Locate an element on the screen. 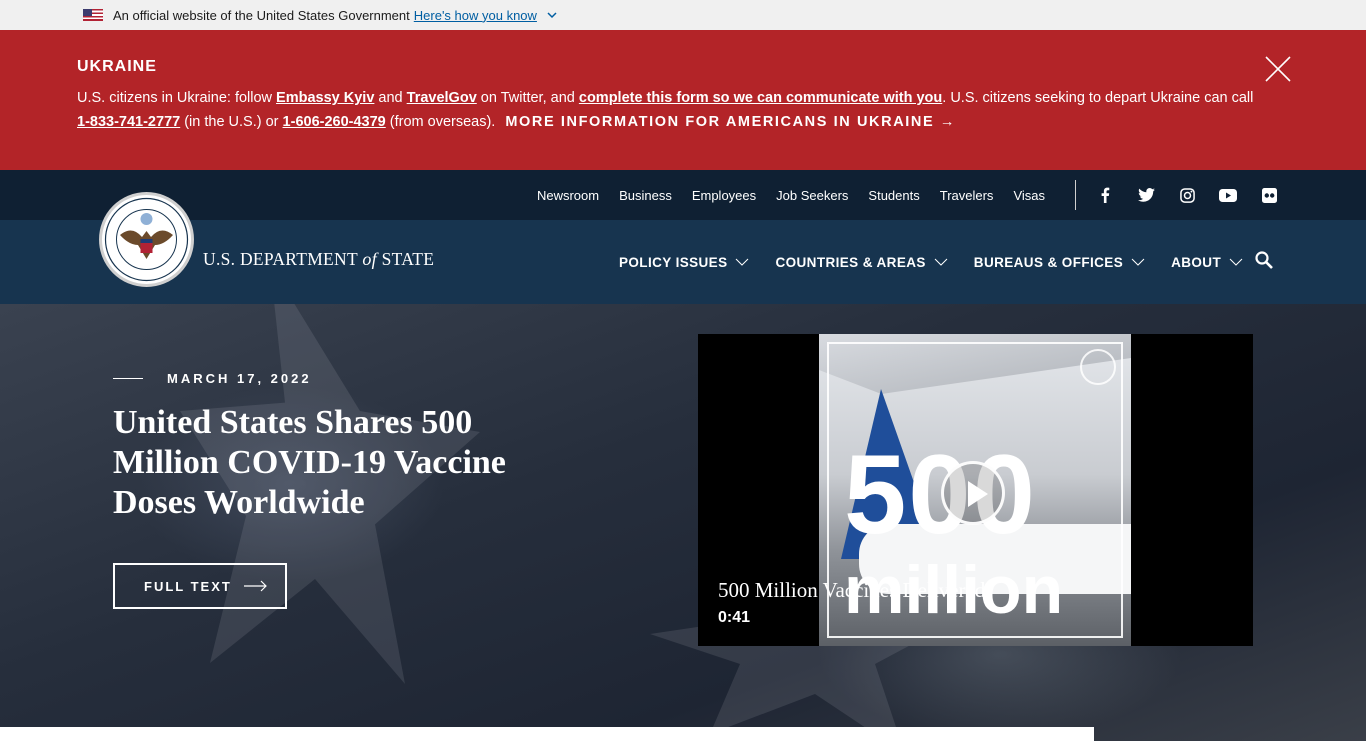 Image resolution: width=1366 pixels, height=741 pixels. hero-date: MARCH 17, 2022 is located at coordinates (239, 378).